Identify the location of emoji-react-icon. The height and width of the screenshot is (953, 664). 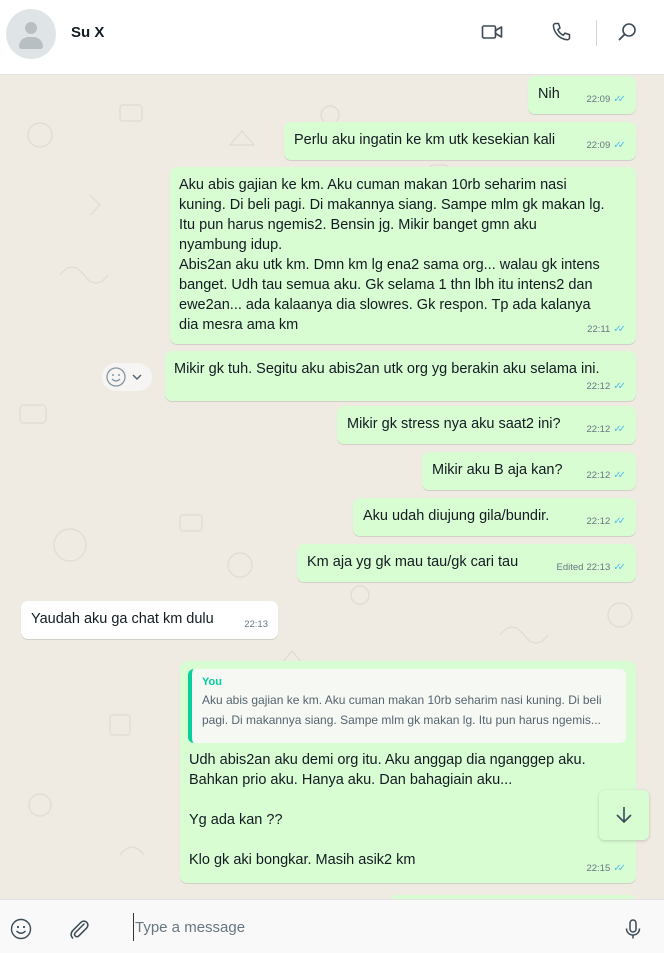
(116, 377).